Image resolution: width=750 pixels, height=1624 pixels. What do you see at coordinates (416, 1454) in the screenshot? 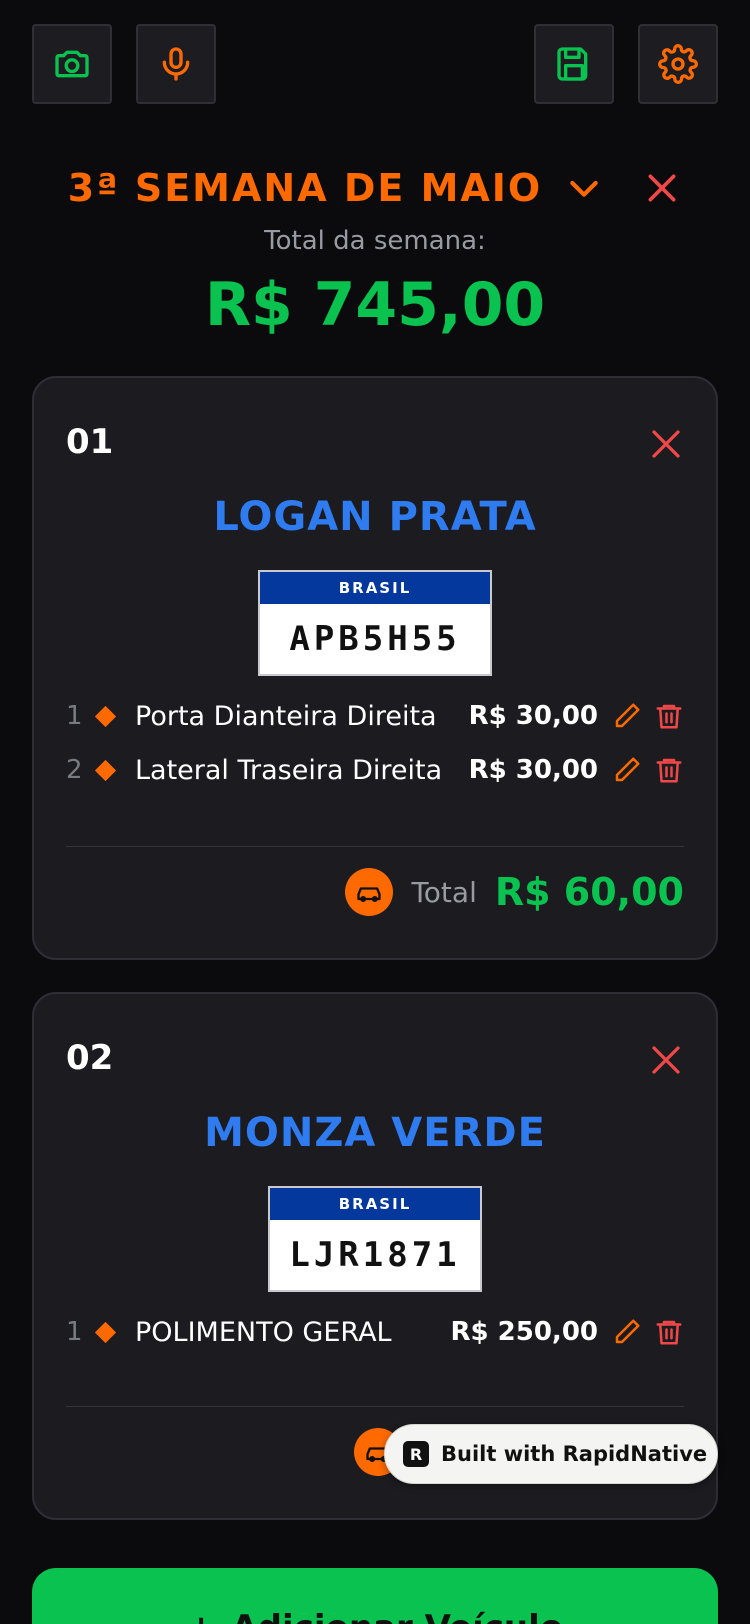
I see `rapidnative-logo-icon: R` at bounding box center [416, 1454].